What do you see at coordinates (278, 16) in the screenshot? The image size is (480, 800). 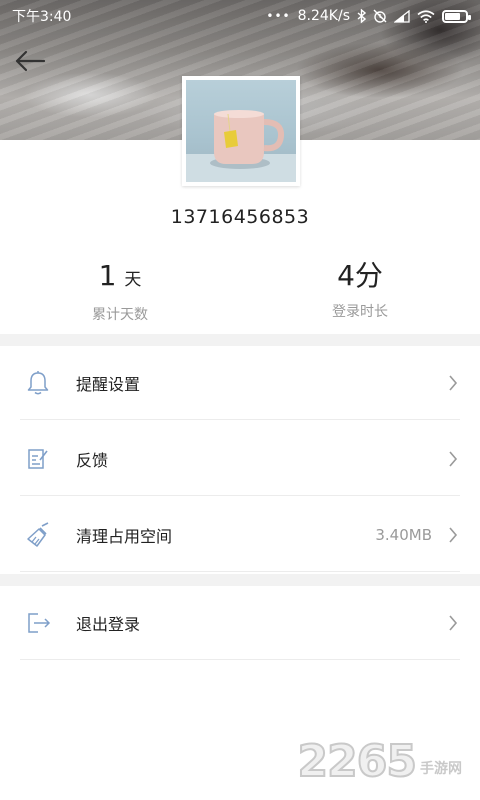 I see `more-dots-icon: •••` at bounding box center [278, 16].